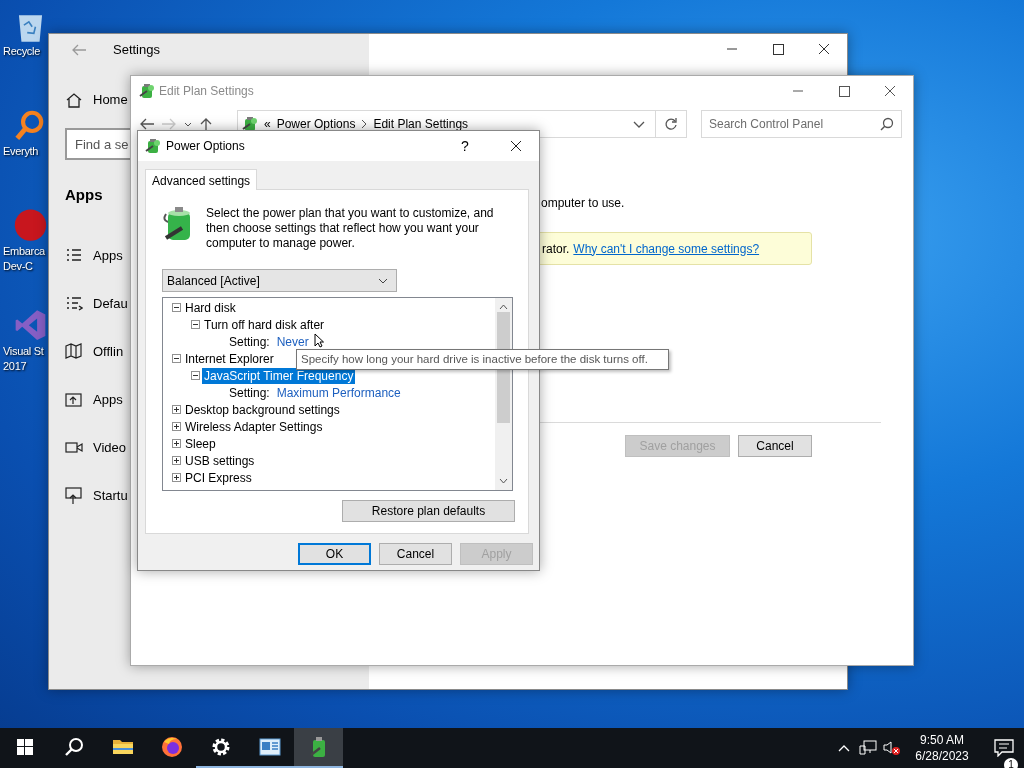 This screenshot has height=768, width=1024. I want to click on tree-item: Turn off hard disk after, so click(264, 324).